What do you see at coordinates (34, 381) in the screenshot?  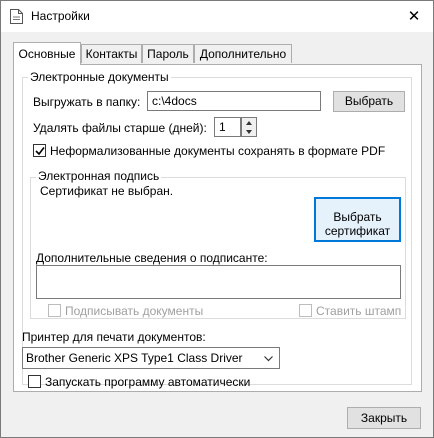 I see `autostart-checkbox` at bounding box center [34, 381].